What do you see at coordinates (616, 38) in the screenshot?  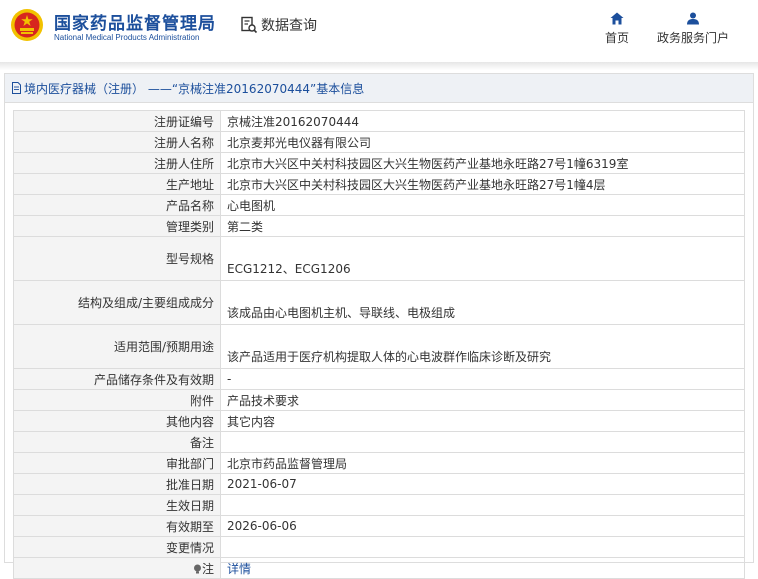 I see `nav-home-label: 首页` at bounding box center [616, 38].